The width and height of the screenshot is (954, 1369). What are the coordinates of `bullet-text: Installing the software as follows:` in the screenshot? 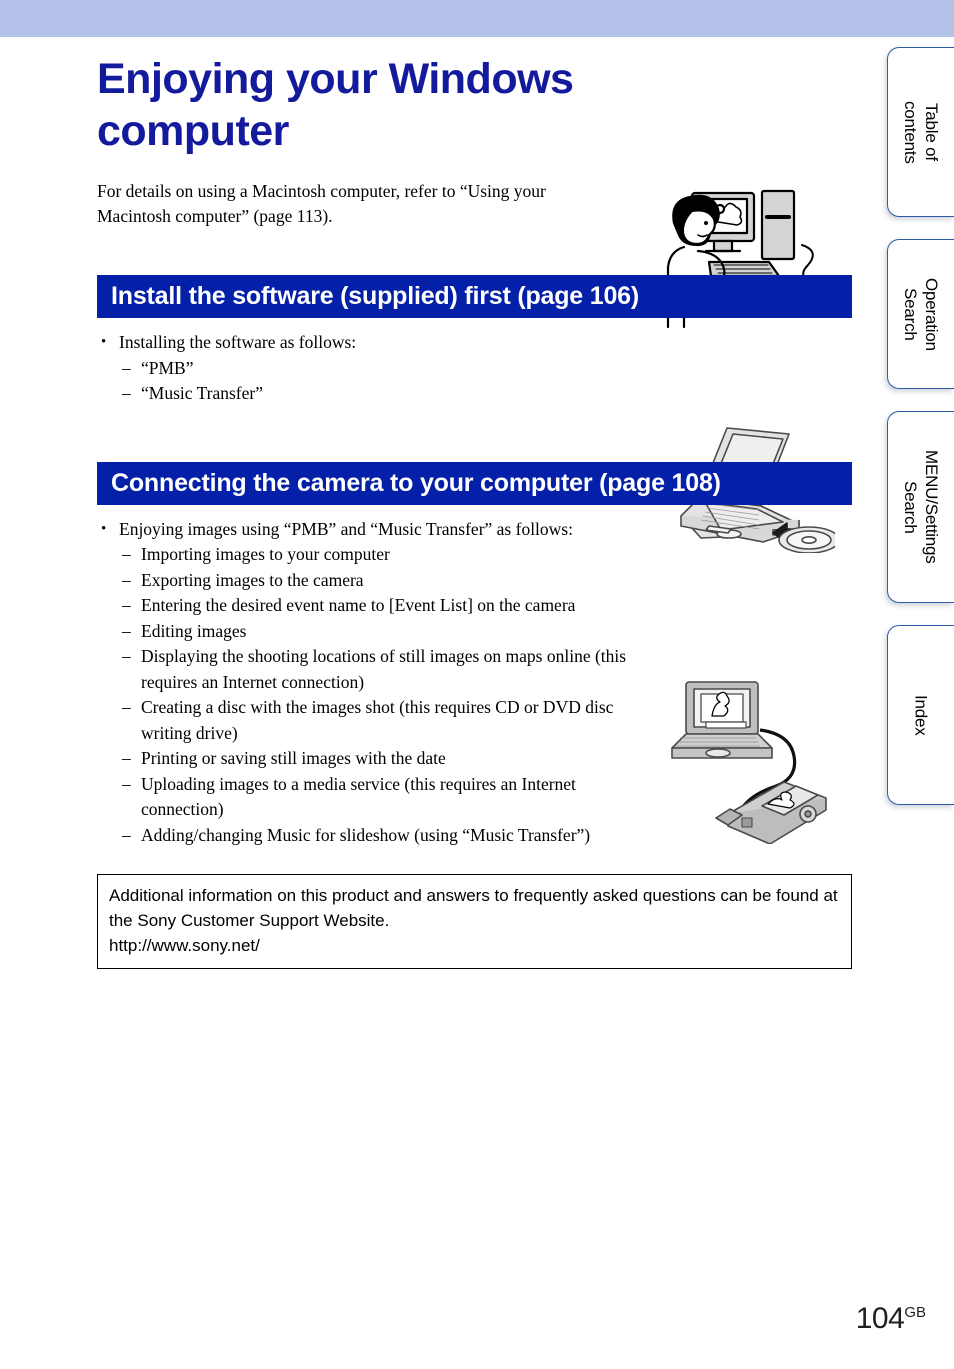 It's located at (238, 342).